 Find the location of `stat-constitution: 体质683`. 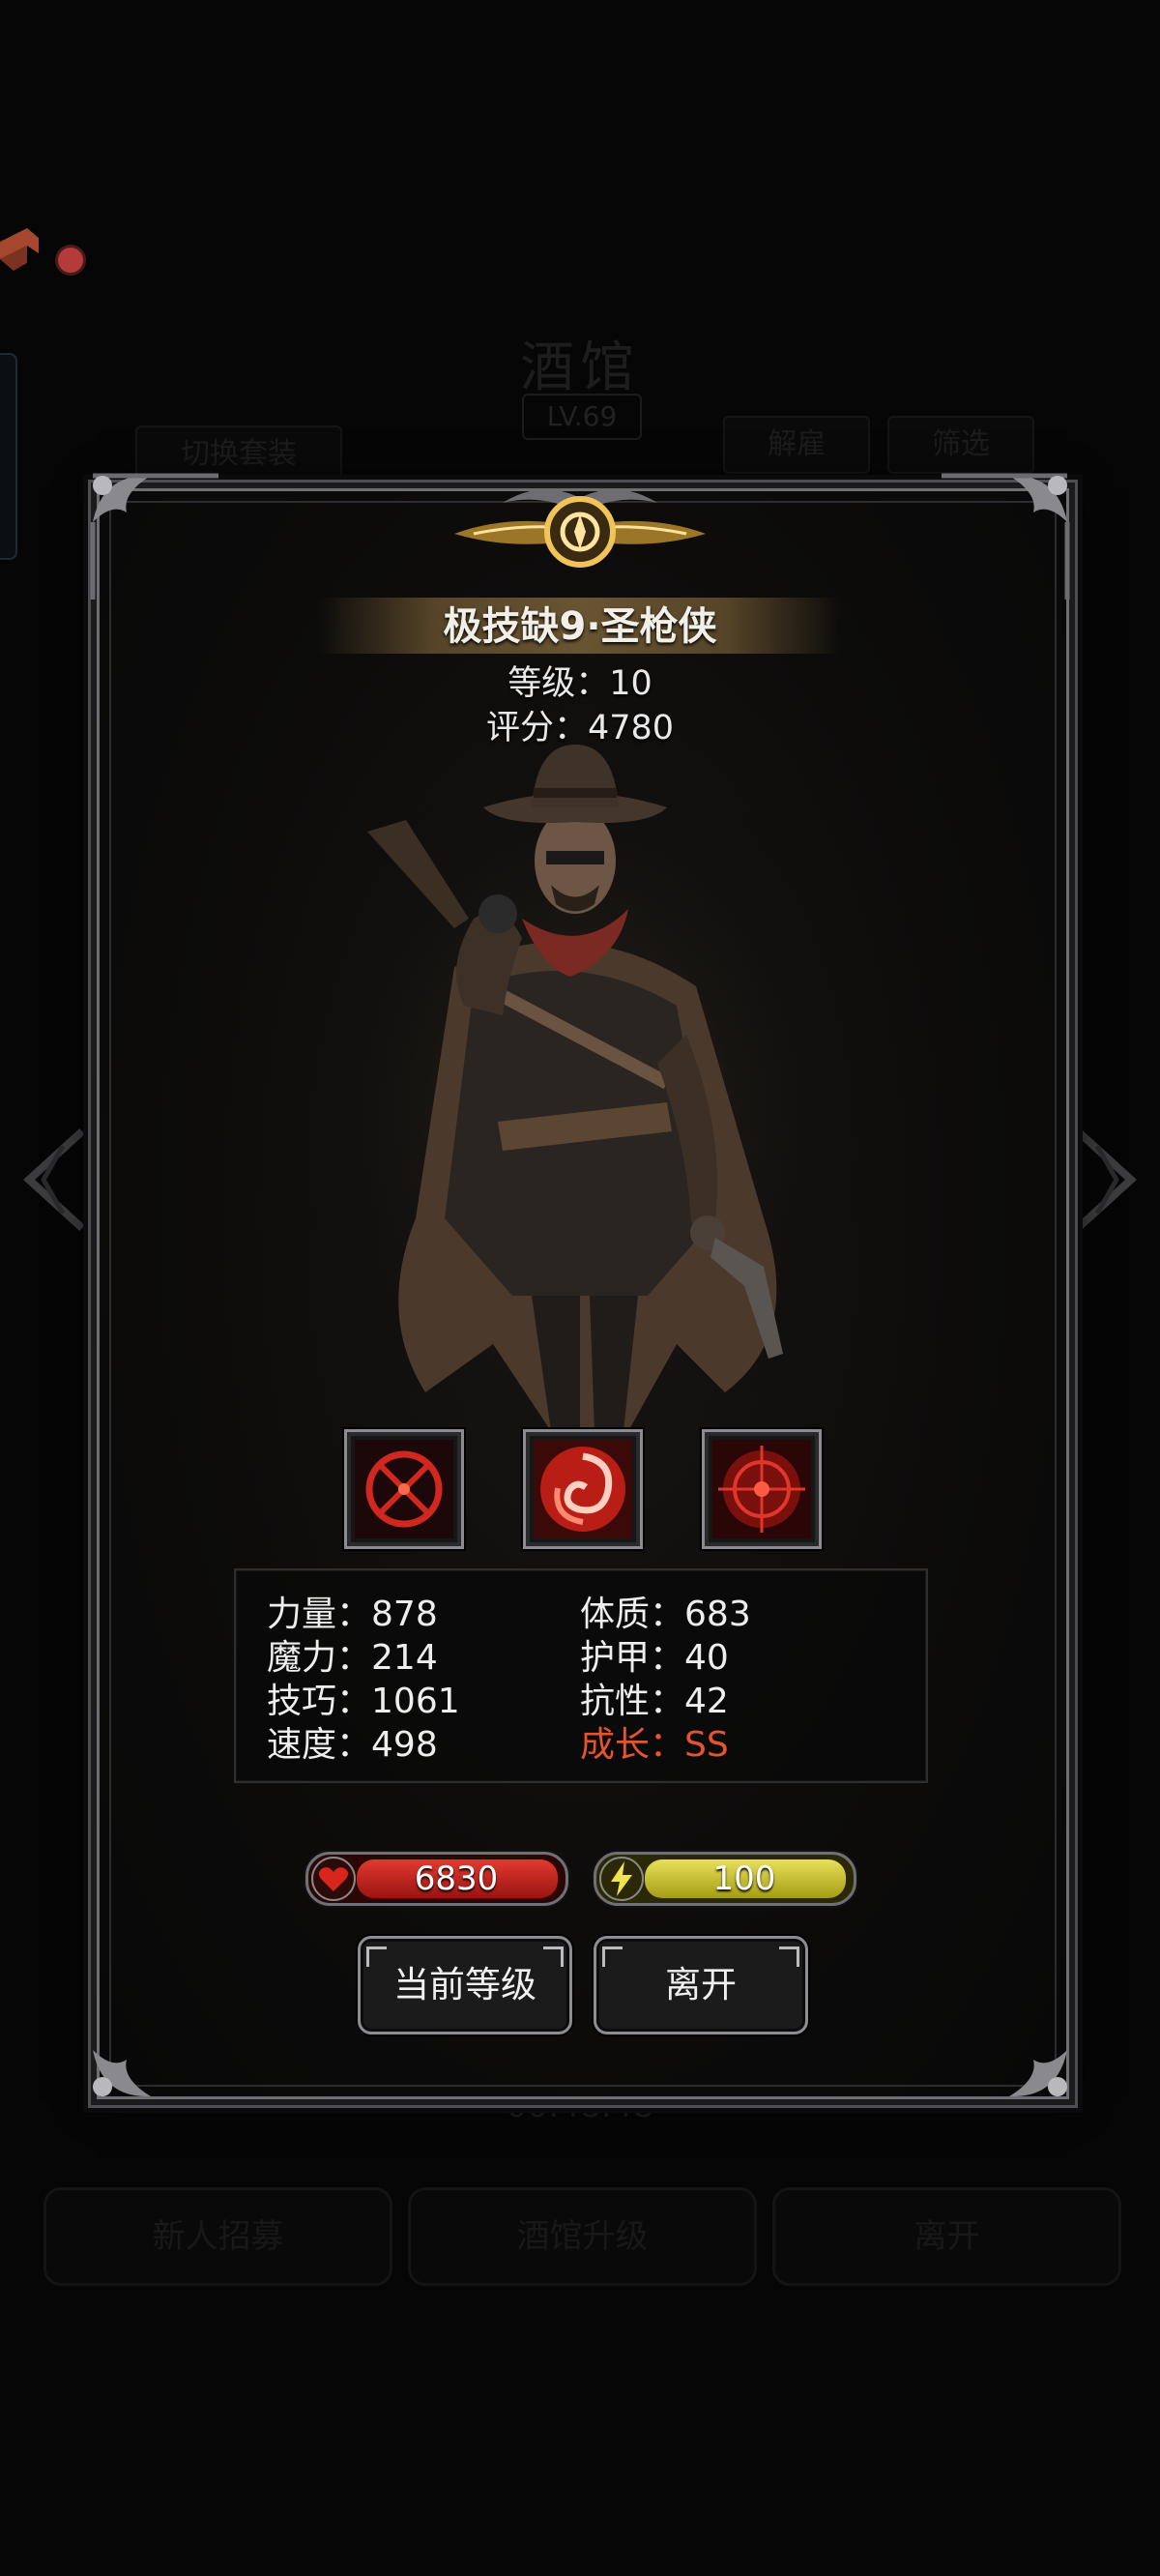

stat-constitution: 体质683 is located at coordinates (666, 1615).